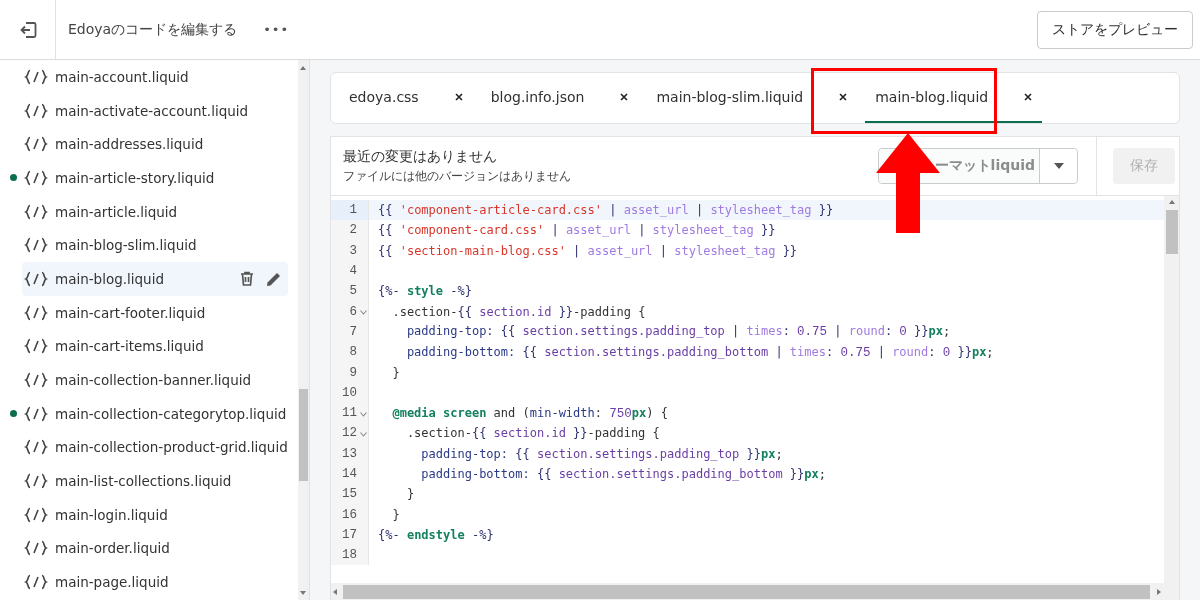 The height and width of the screenshot is (600, 1200). What do you see at coordinates (155, 481) in the screenshot?
I see `file-item: main-list-collections.liquid` at bounding box center [155, 481].